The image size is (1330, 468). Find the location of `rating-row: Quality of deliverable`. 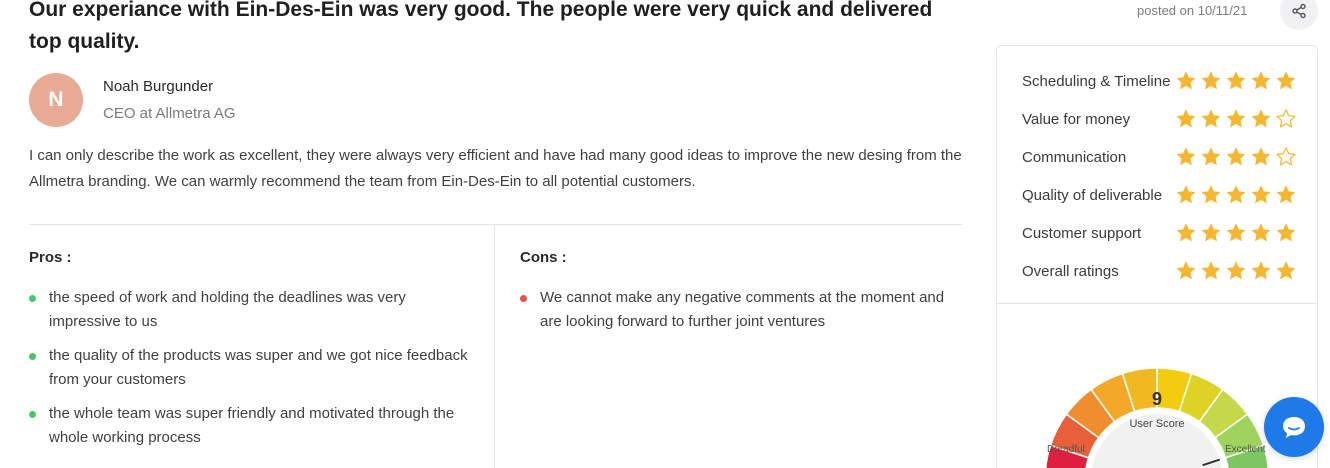

rating-row: Quality of deliverable is located at coordinates (1159, 195).